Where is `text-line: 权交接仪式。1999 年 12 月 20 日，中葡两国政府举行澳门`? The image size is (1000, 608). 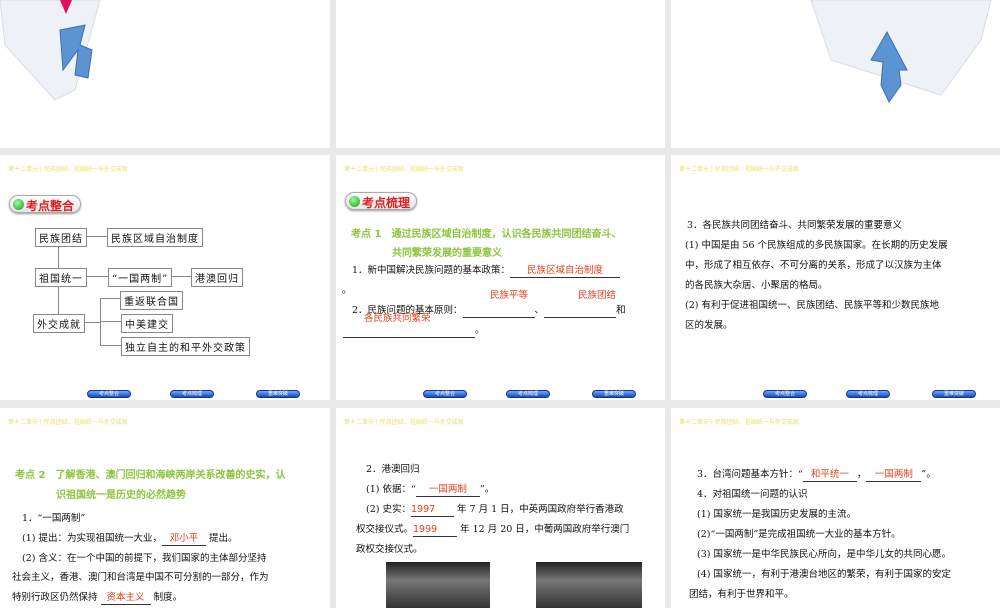 text-line: 权交接仪式。1999 年 12 月 20 日，中葡两国政府举行澳门 is located at coordinates (493, 530).